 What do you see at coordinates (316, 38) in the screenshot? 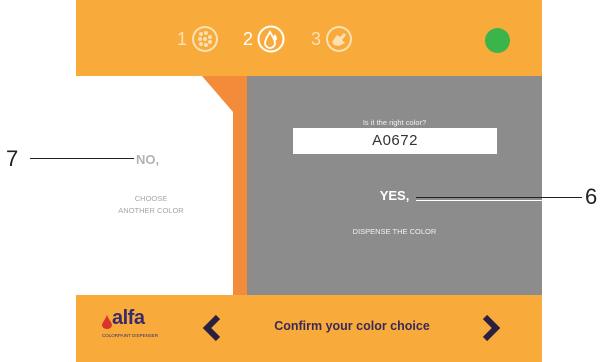
I see `step-3-number: 3` at bounding box center [316, 38].